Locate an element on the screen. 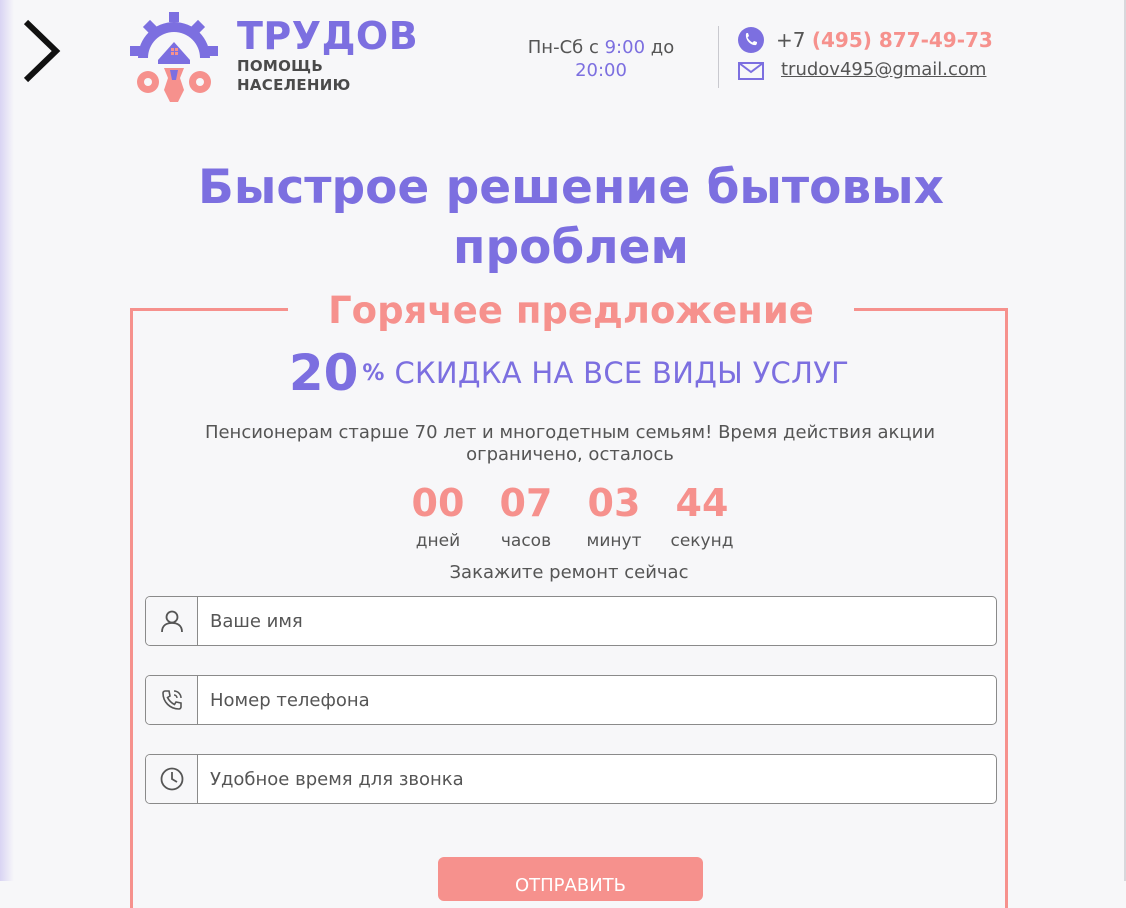  phone-call-icon is located at coordinates (171, 700).